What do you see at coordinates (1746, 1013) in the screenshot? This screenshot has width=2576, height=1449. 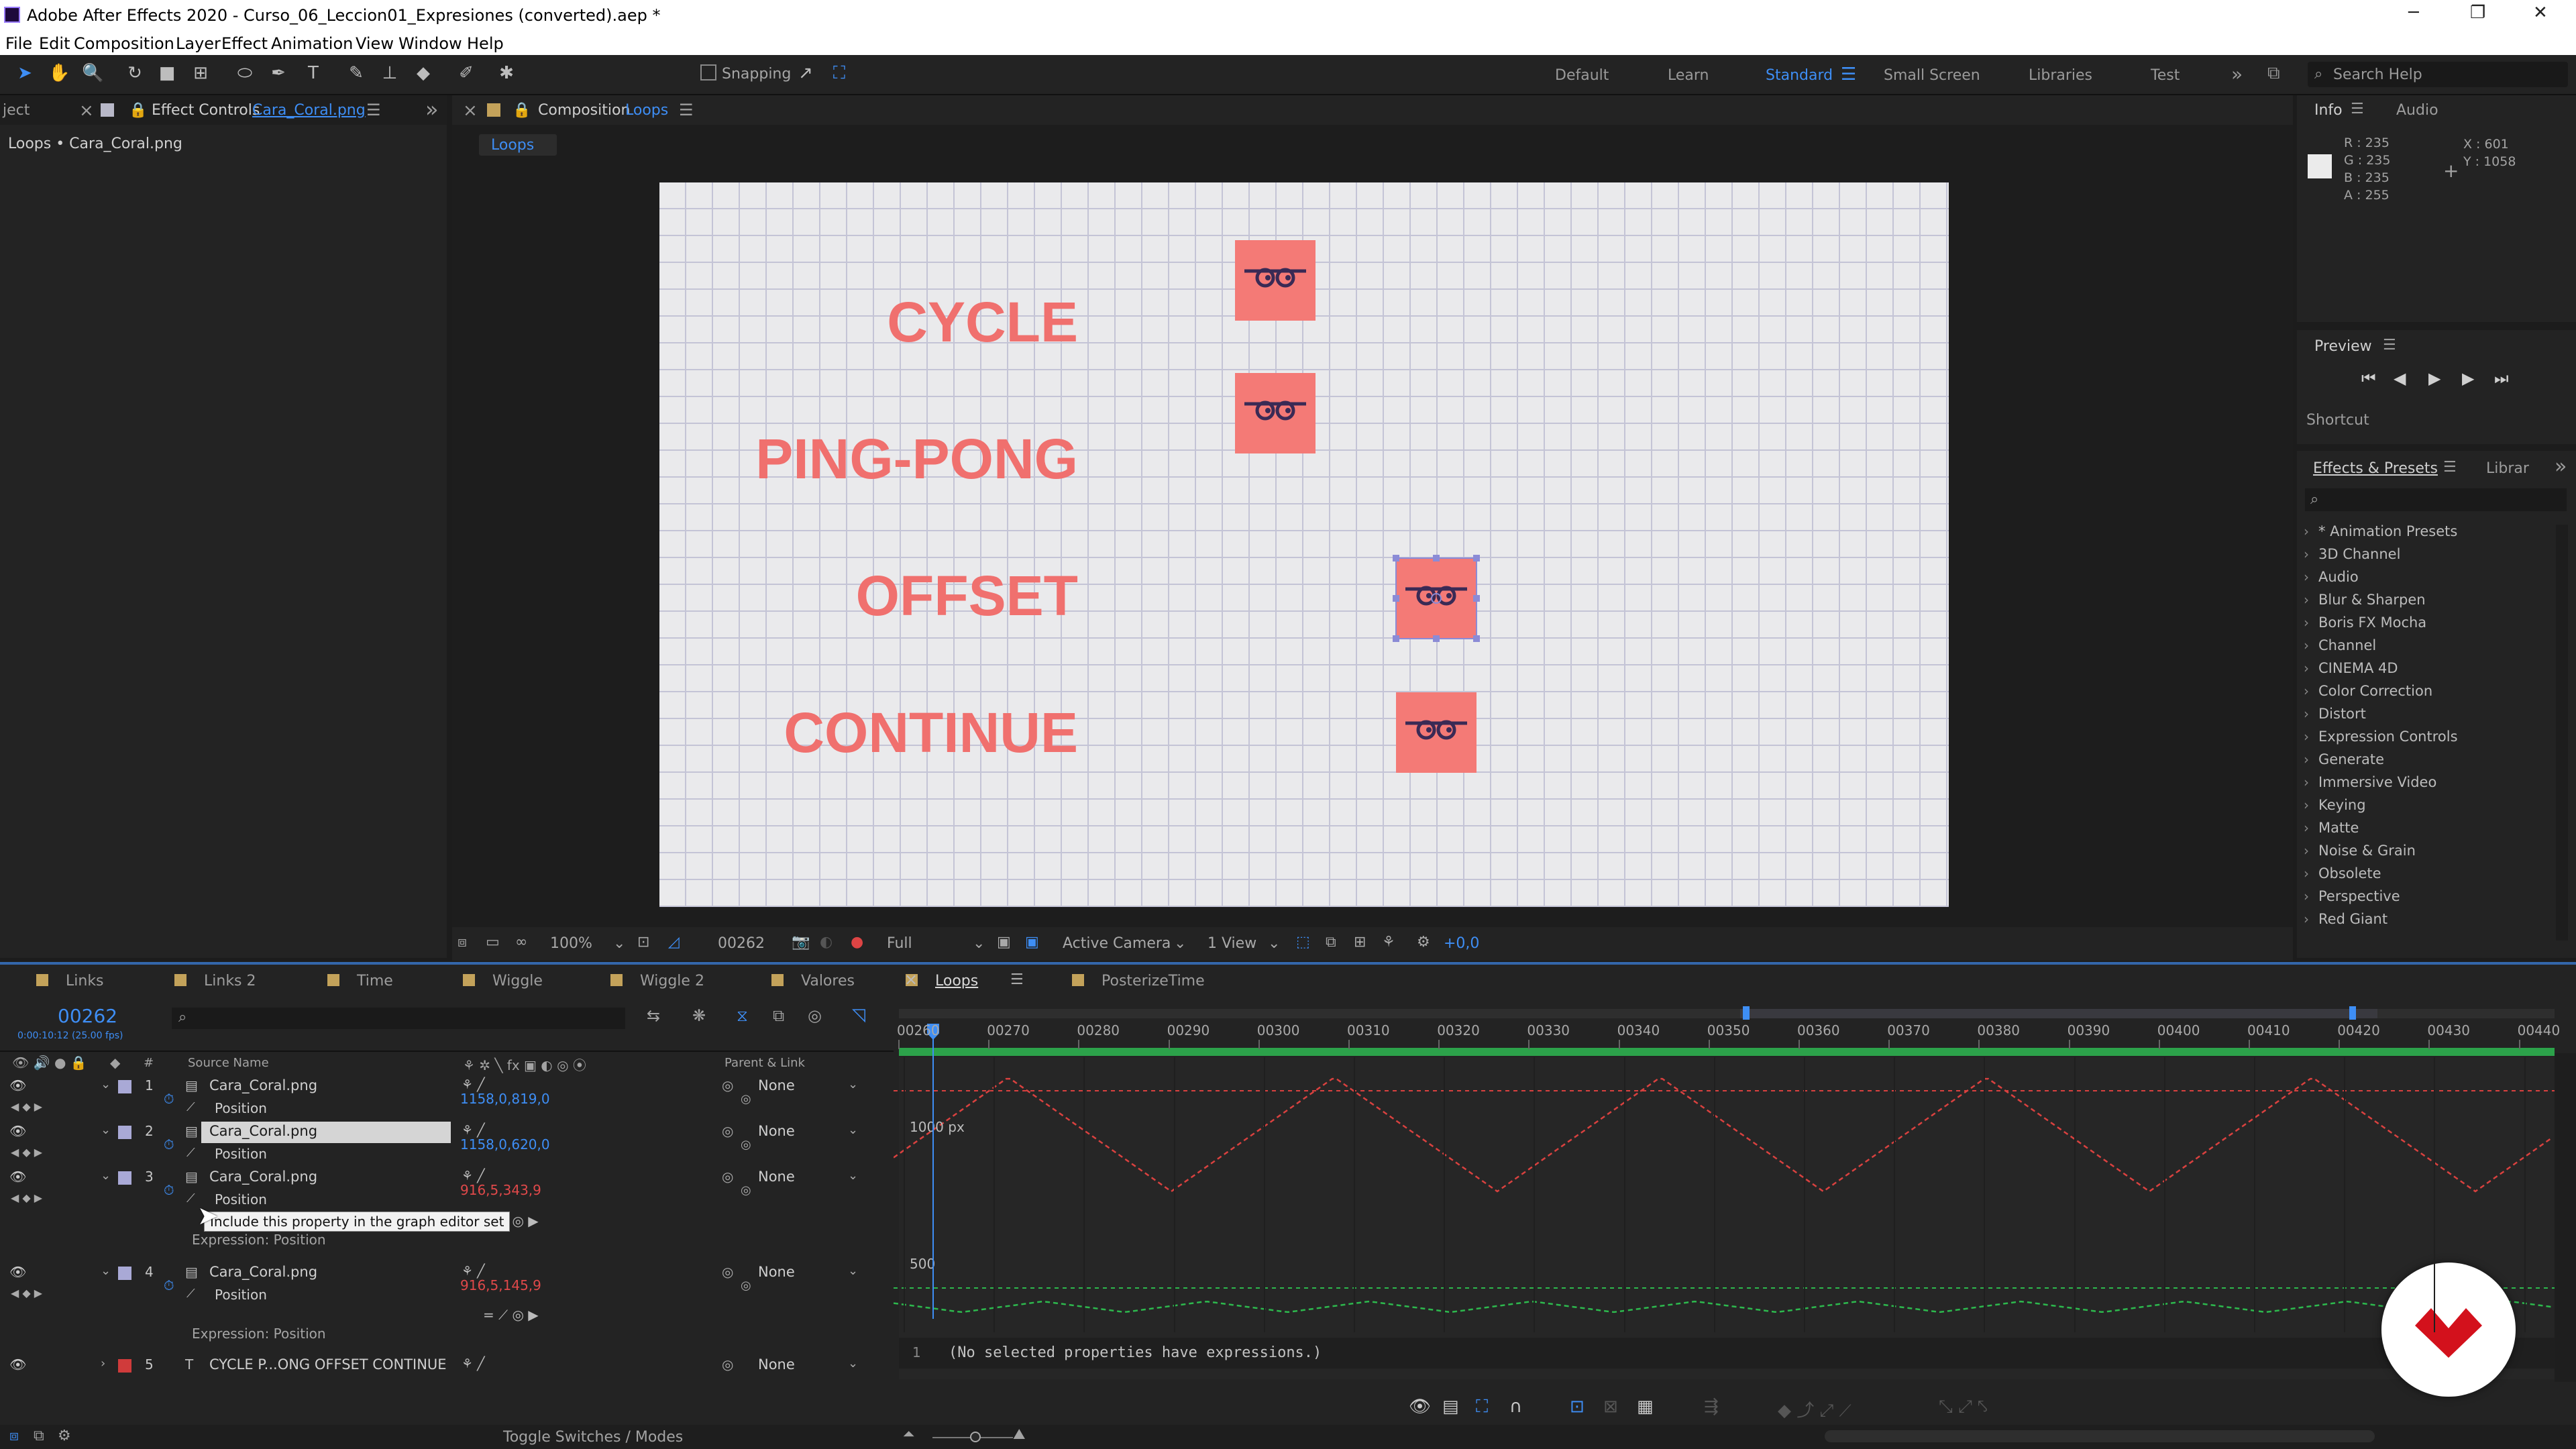 I see `work-area-start-handle` at bounding box center [1746, 1013].